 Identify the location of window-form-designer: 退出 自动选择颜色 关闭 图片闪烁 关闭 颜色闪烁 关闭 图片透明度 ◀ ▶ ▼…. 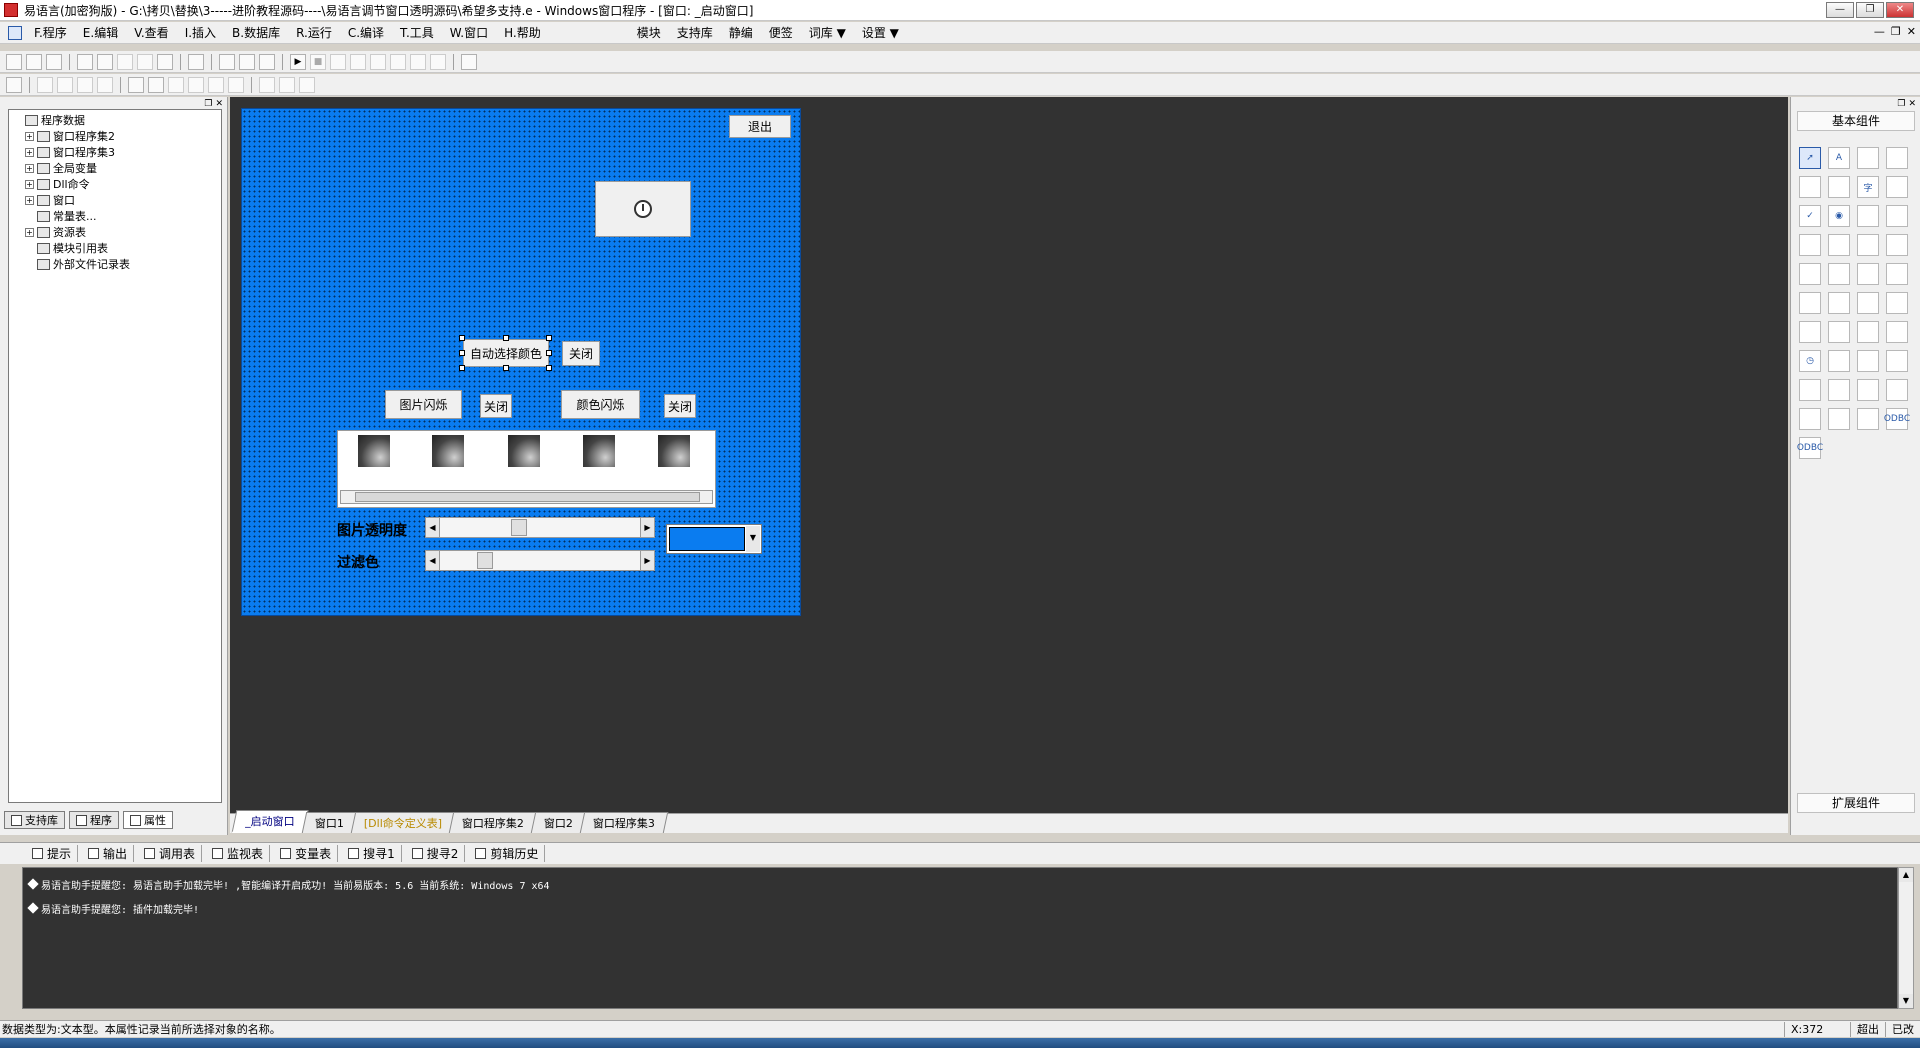
(521, 362).